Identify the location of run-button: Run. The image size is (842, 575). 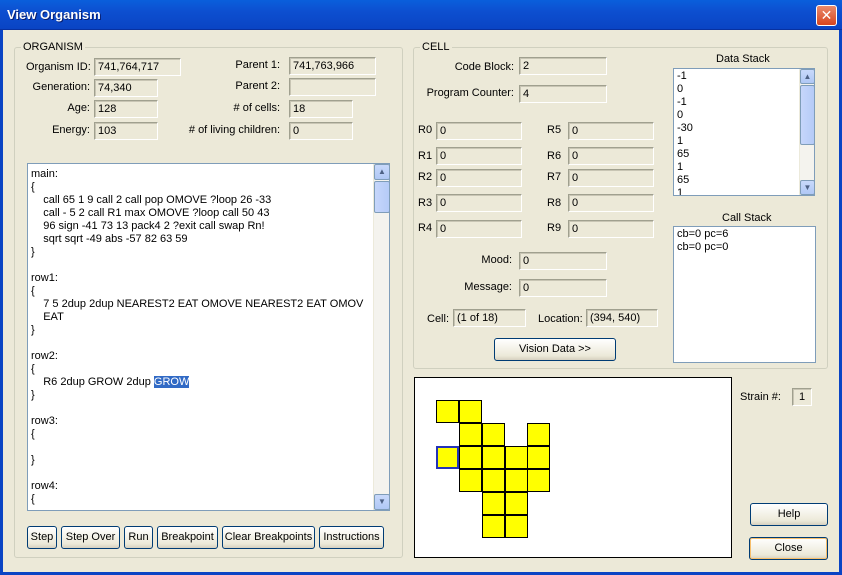
(138, 537).